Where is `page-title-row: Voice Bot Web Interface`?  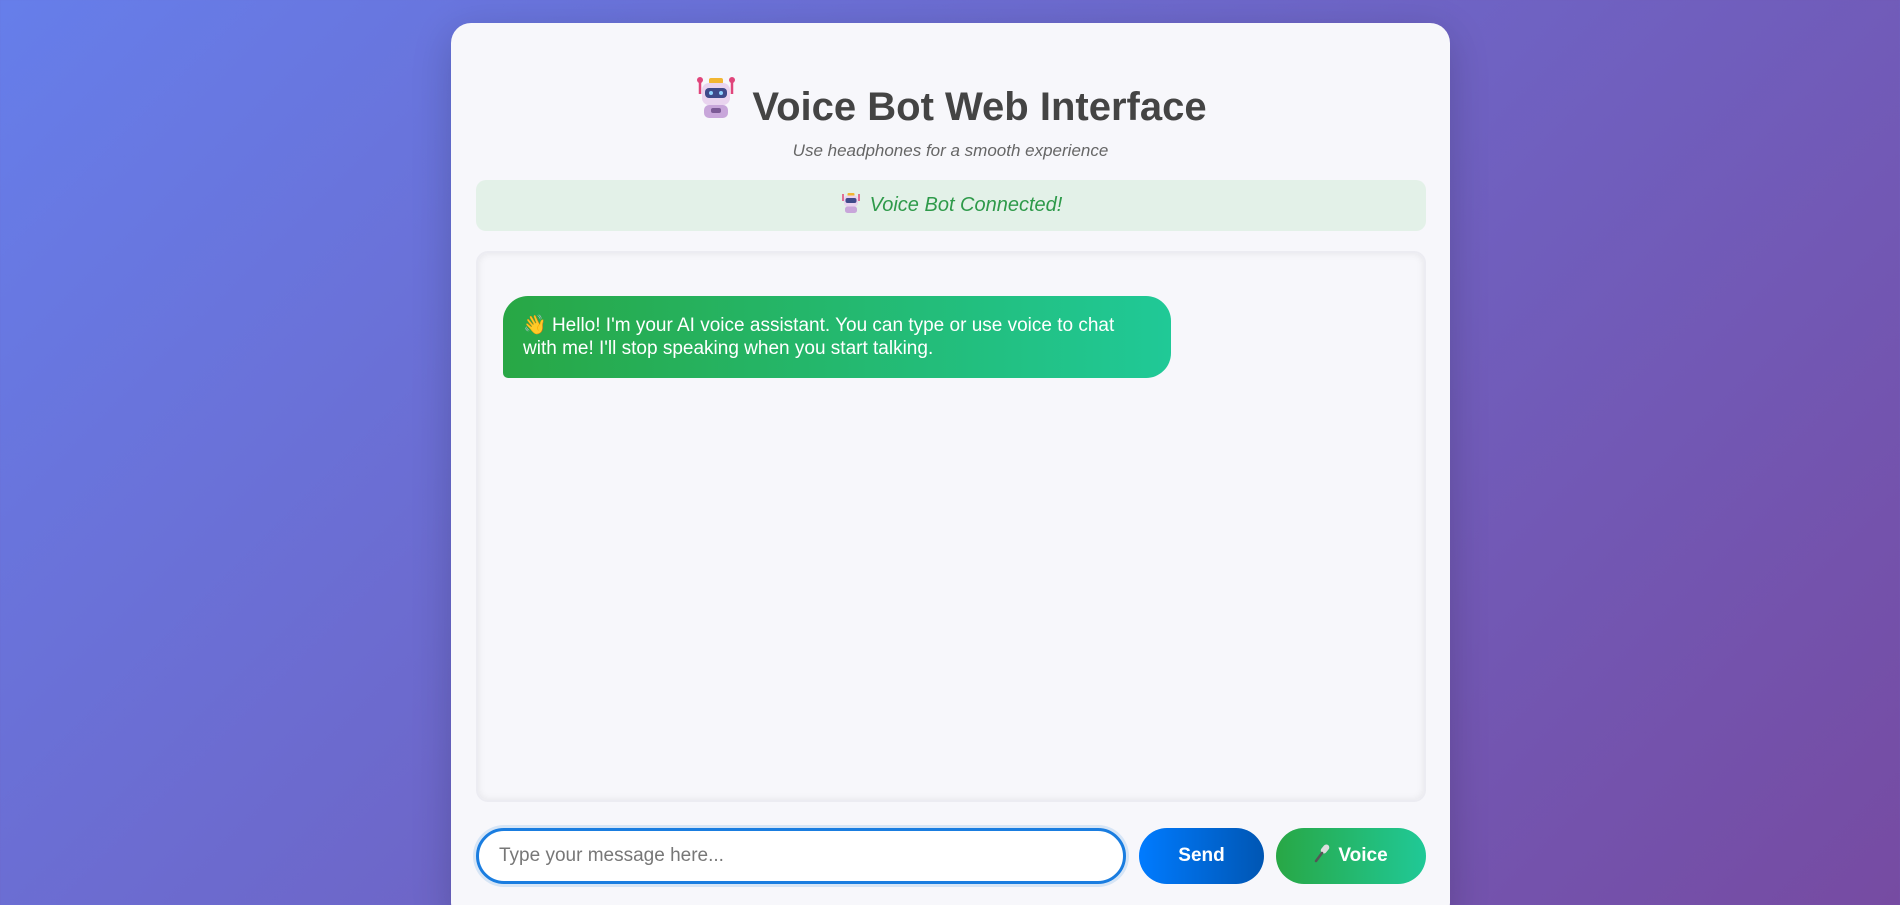
page-title-row: Voice Bot Web Interface is located at coordinates (950, 105).